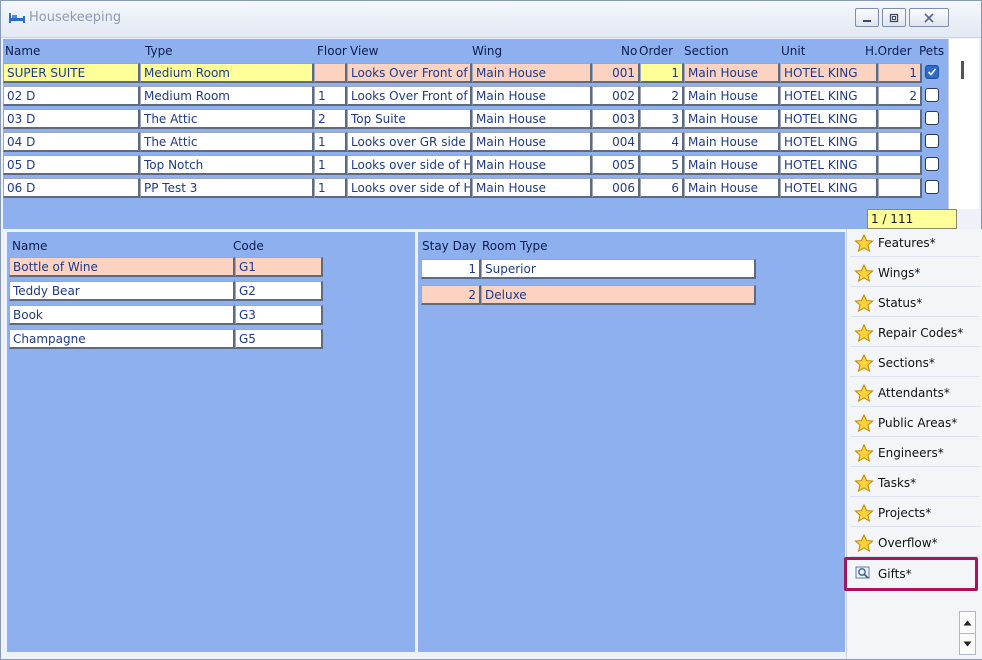  Describe the element at coordinates (616, 188) in the screenshot. I see `room-no-cell: 006` at that location.